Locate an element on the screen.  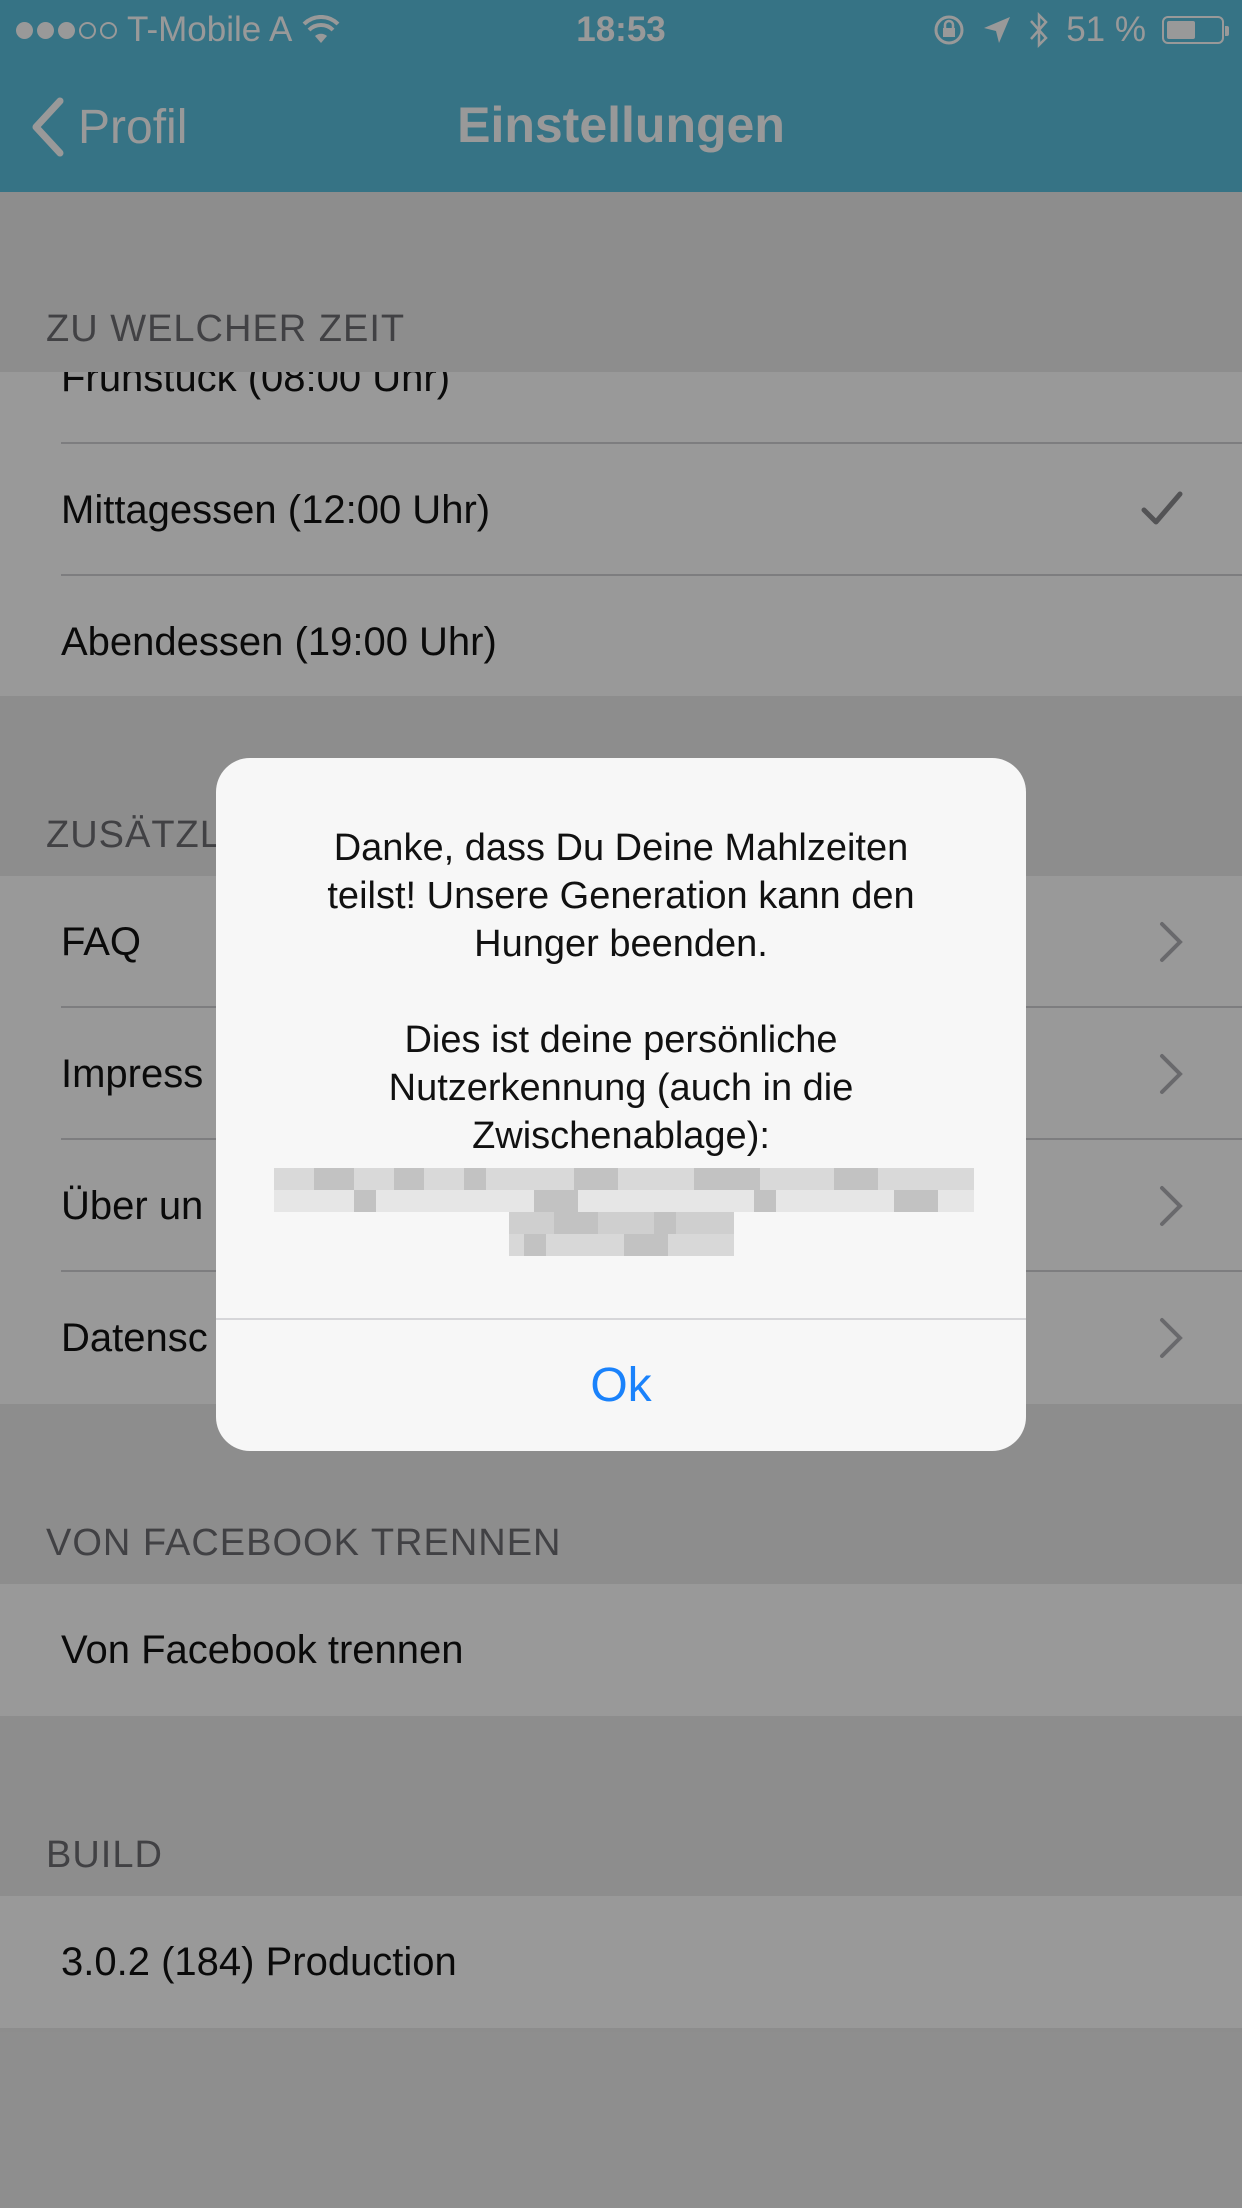
ok-button: Ok is located at coordinates (621, 1385).